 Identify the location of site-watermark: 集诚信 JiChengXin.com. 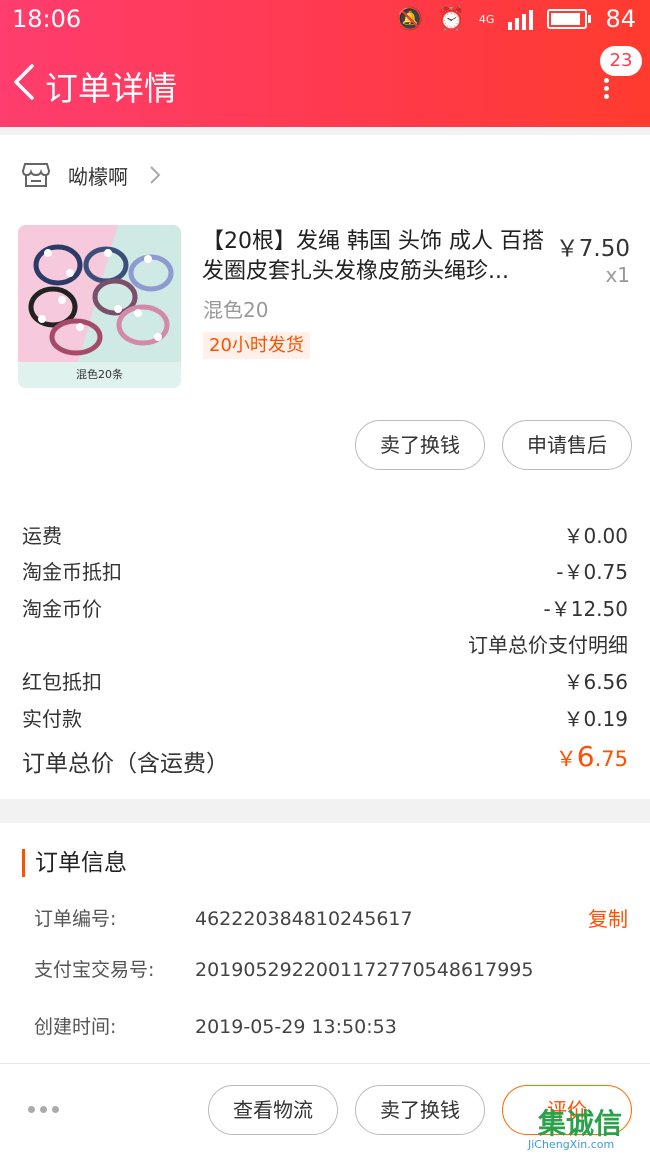
(589, 1126).